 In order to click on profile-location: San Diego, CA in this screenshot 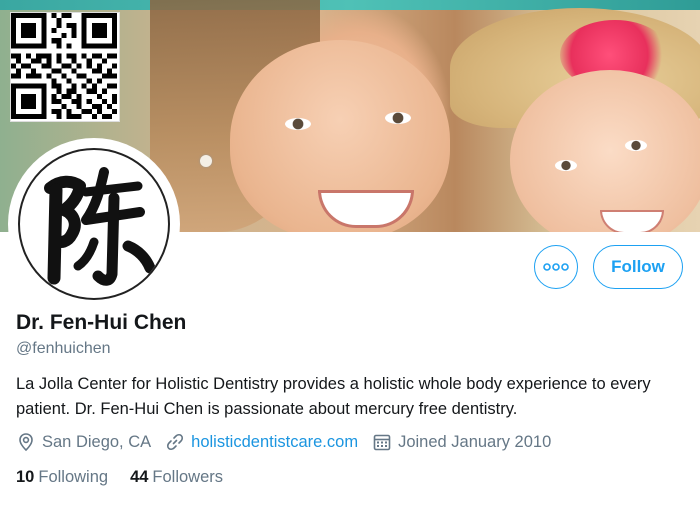, I will do `click(83, 442)`.